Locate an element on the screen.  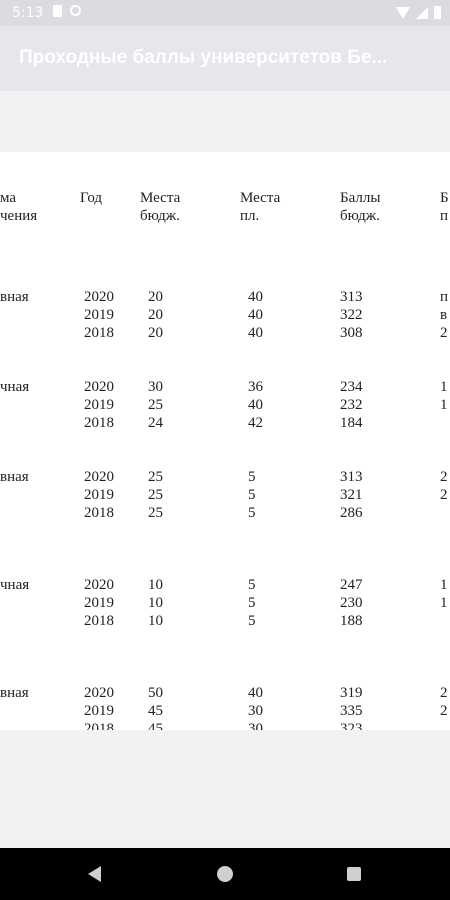
table-header-cell: Места бюдж. is located at coordinates (160, 207).